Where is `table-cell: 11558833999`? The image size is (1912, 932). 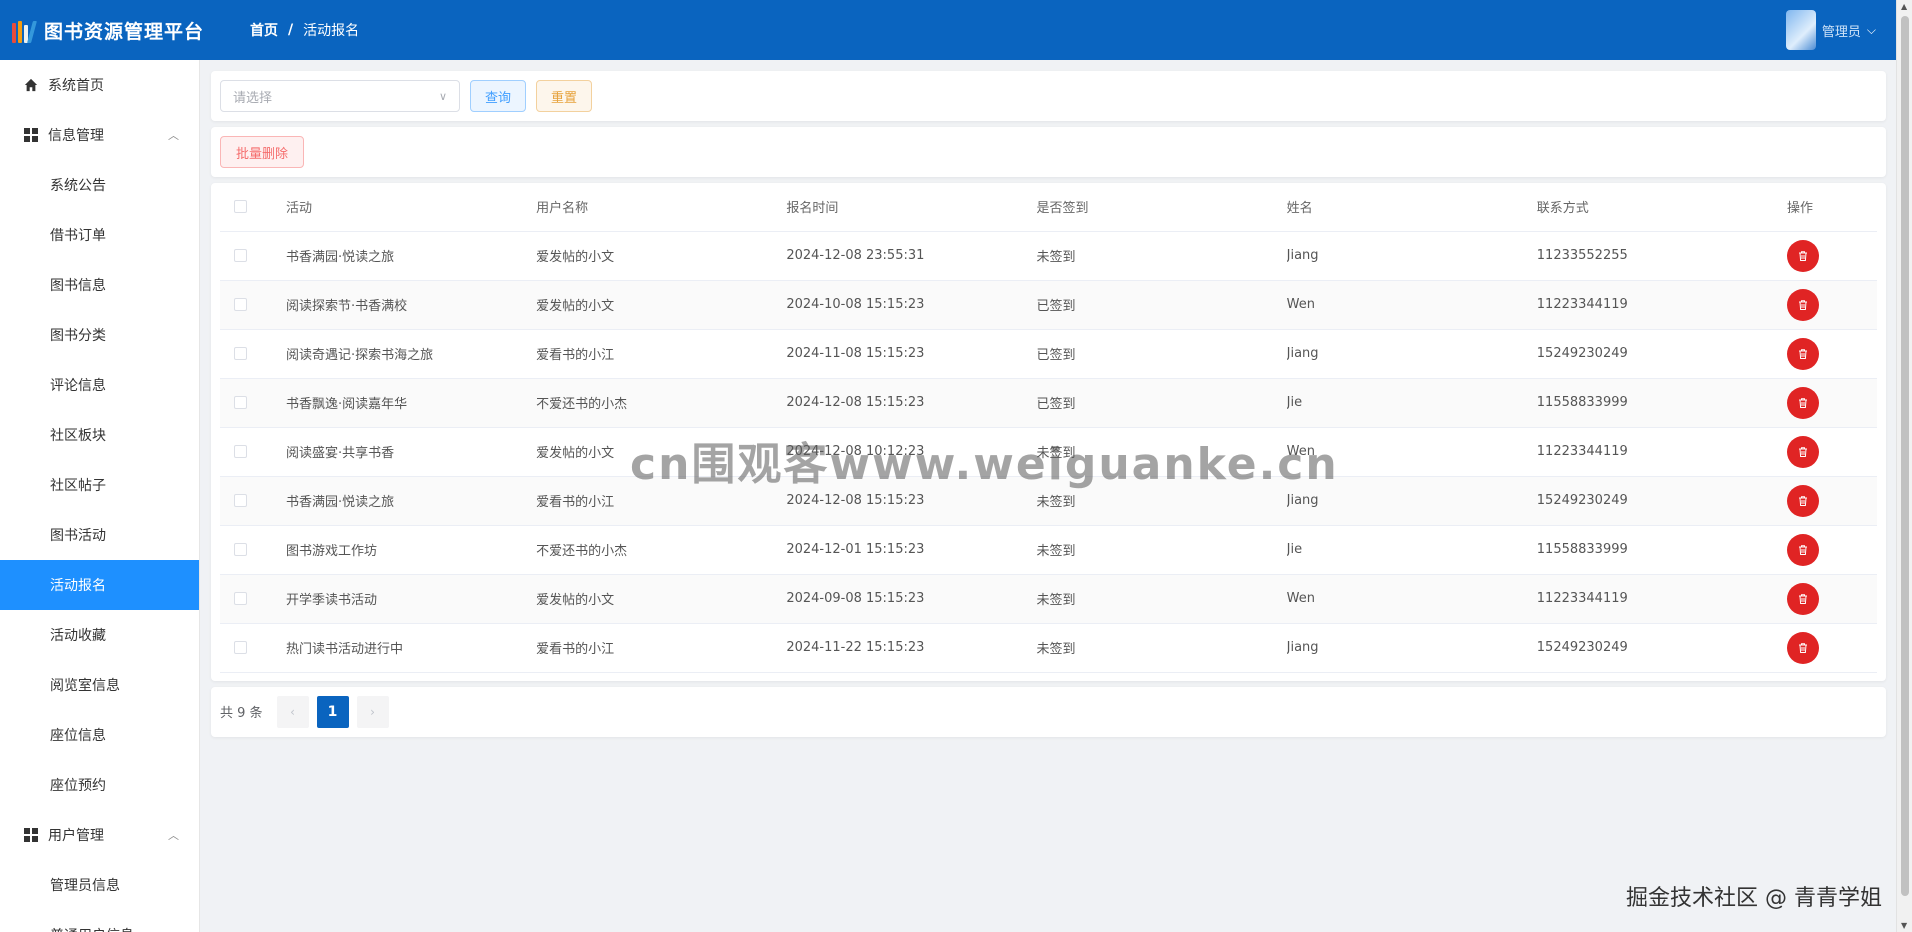
table-cell: 11558833999 is located at coordinates (1661, 550).